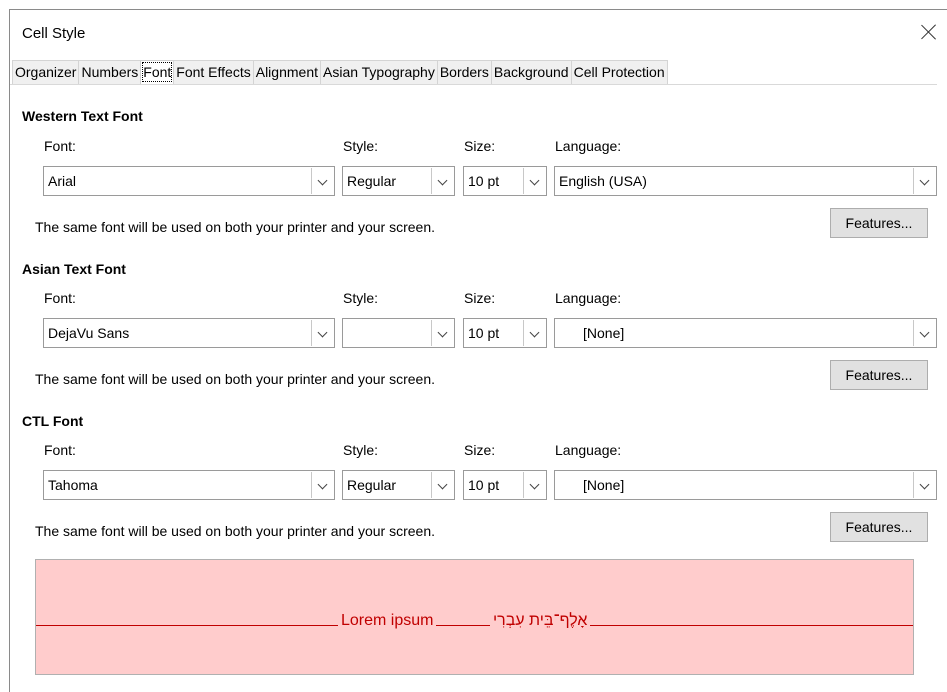 The image size is (947, 692). I want to click on ctl-size-label: Size:, so click(480, 450).